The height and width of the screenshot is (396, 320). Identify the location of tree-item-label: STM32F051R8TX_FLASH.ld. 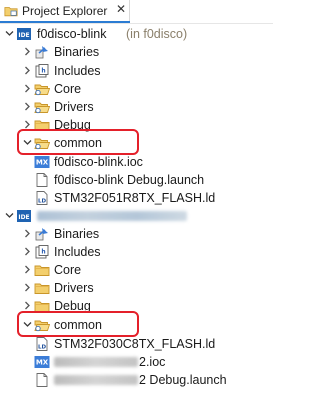
(135, 198).